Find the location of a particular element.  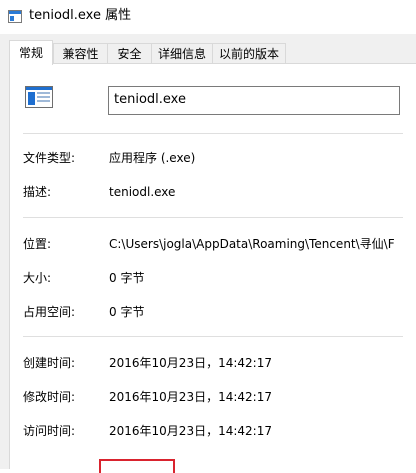

size-value: 0 字节 is located at coordinates (127, 278).